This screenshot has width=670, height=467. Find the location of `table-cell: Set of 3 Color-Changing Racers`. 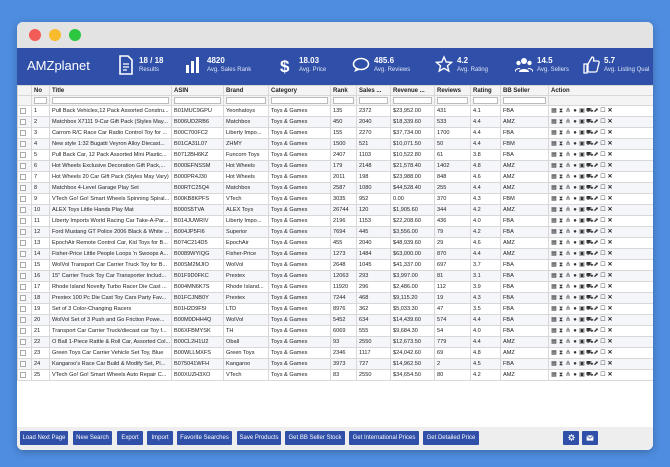

table-cell: Set of 3 Color-Changing Racers is located at coordinates (110, 309).